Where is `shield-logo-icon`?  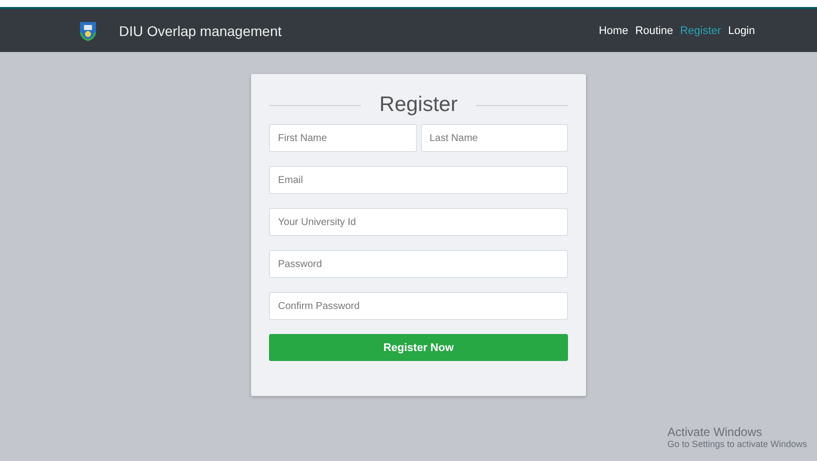
shield-logo-icon is located at coordinates (88, 31).